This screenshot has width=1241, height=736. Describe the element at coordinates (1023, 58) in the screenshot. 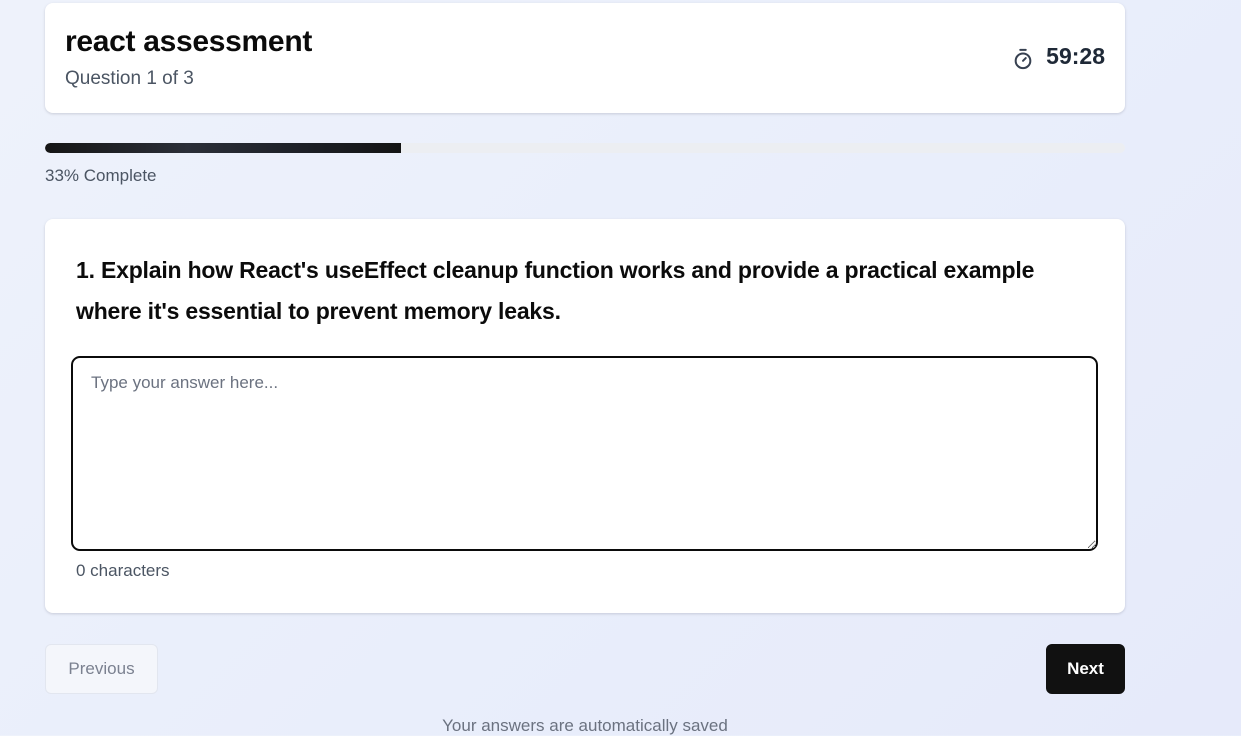

I see `stopwatch-icon` at that location.